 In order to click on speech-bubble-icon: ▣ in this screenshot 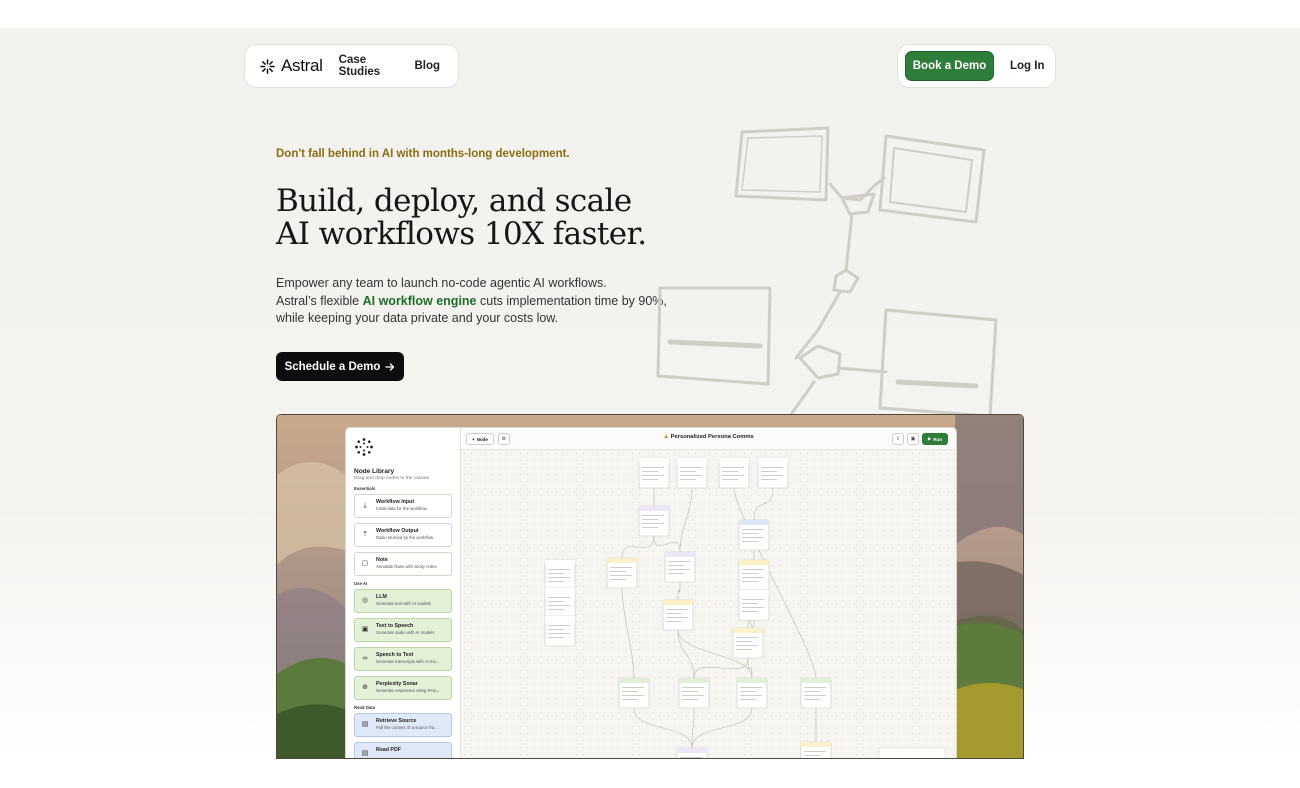, I will do `click(365, 629)`.